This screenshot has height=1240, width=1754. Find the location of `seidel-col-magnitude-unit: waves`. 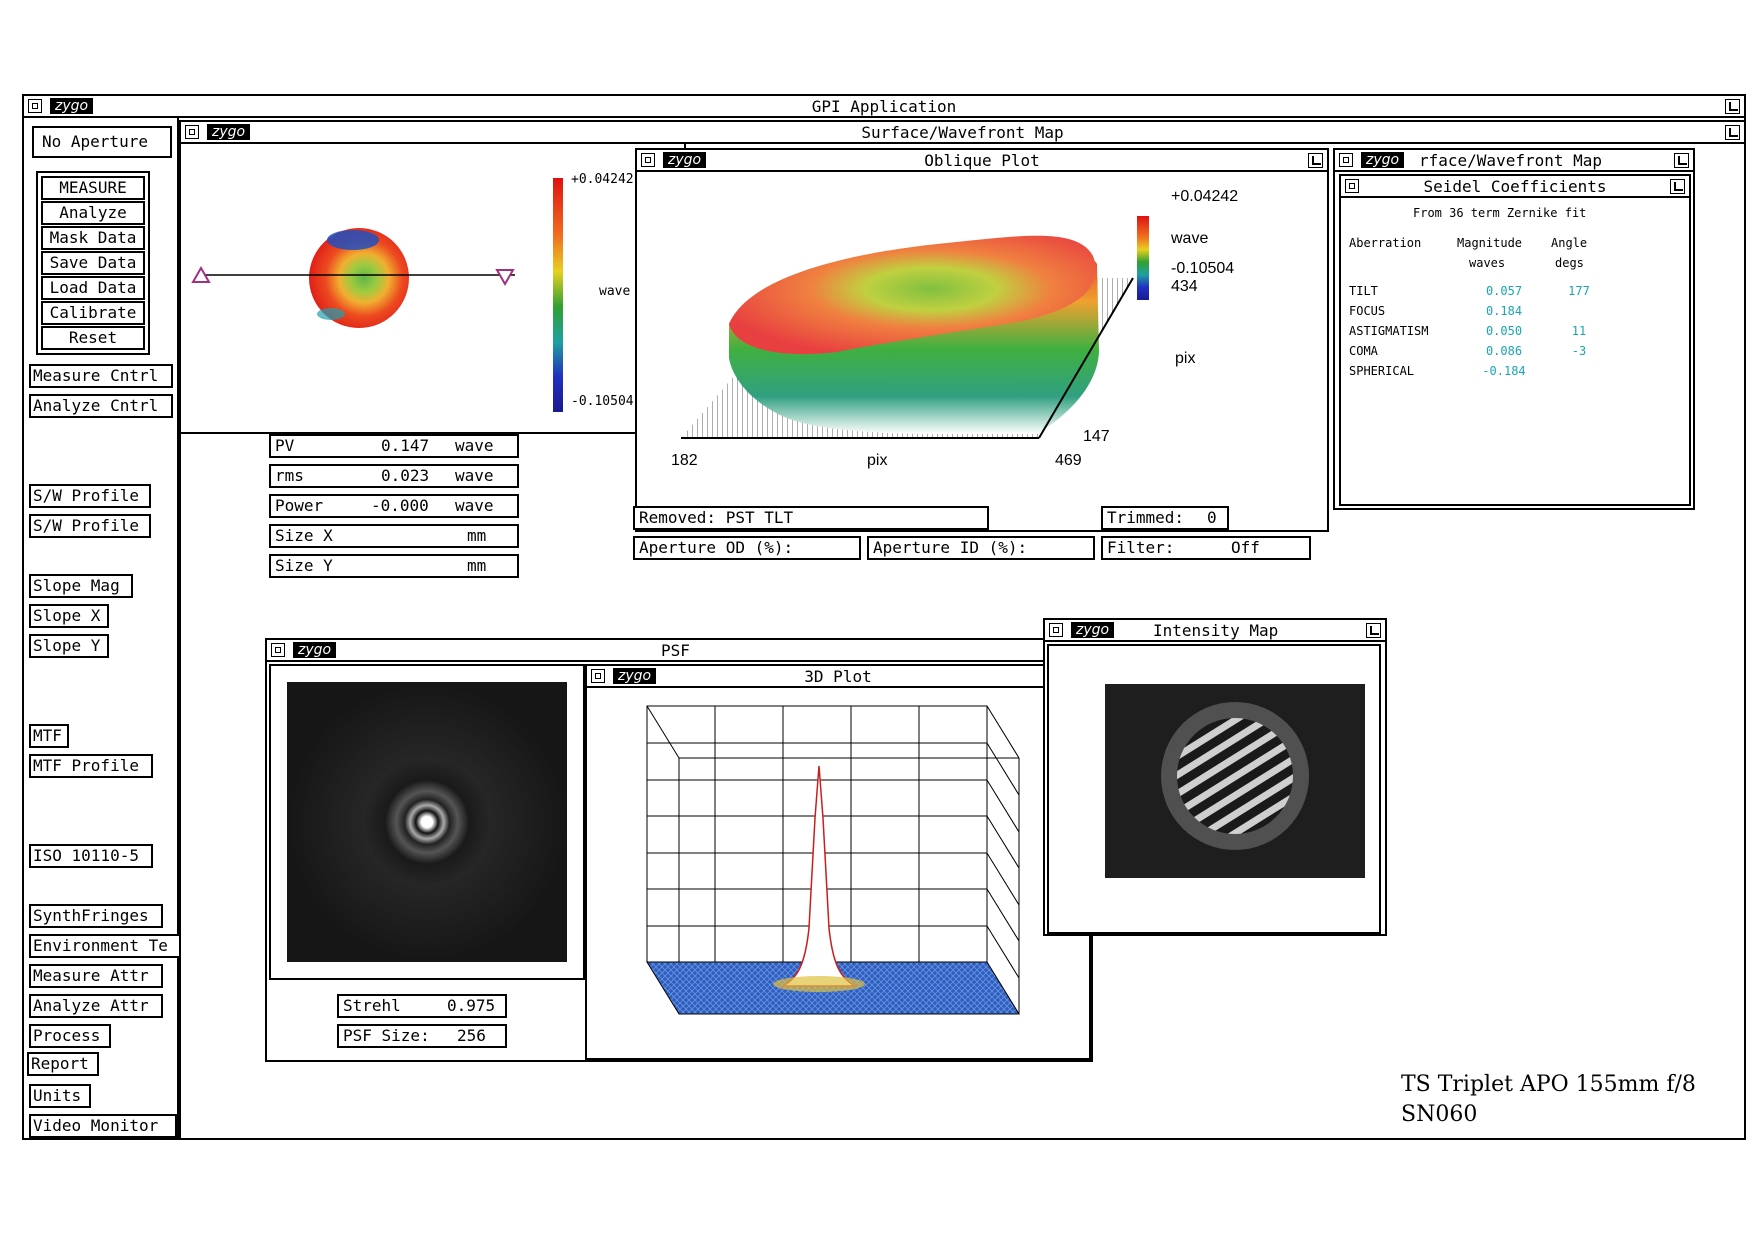

seidel-col-magnitude-unit: waves is located at coordinates (1487, 263).